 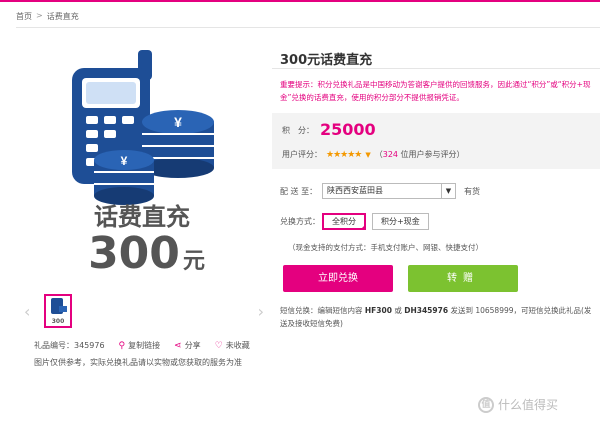 What do you see at coordinates (300, 1) in the screenshot?
I see `top-accent-line` at bounding box center [300, 1].